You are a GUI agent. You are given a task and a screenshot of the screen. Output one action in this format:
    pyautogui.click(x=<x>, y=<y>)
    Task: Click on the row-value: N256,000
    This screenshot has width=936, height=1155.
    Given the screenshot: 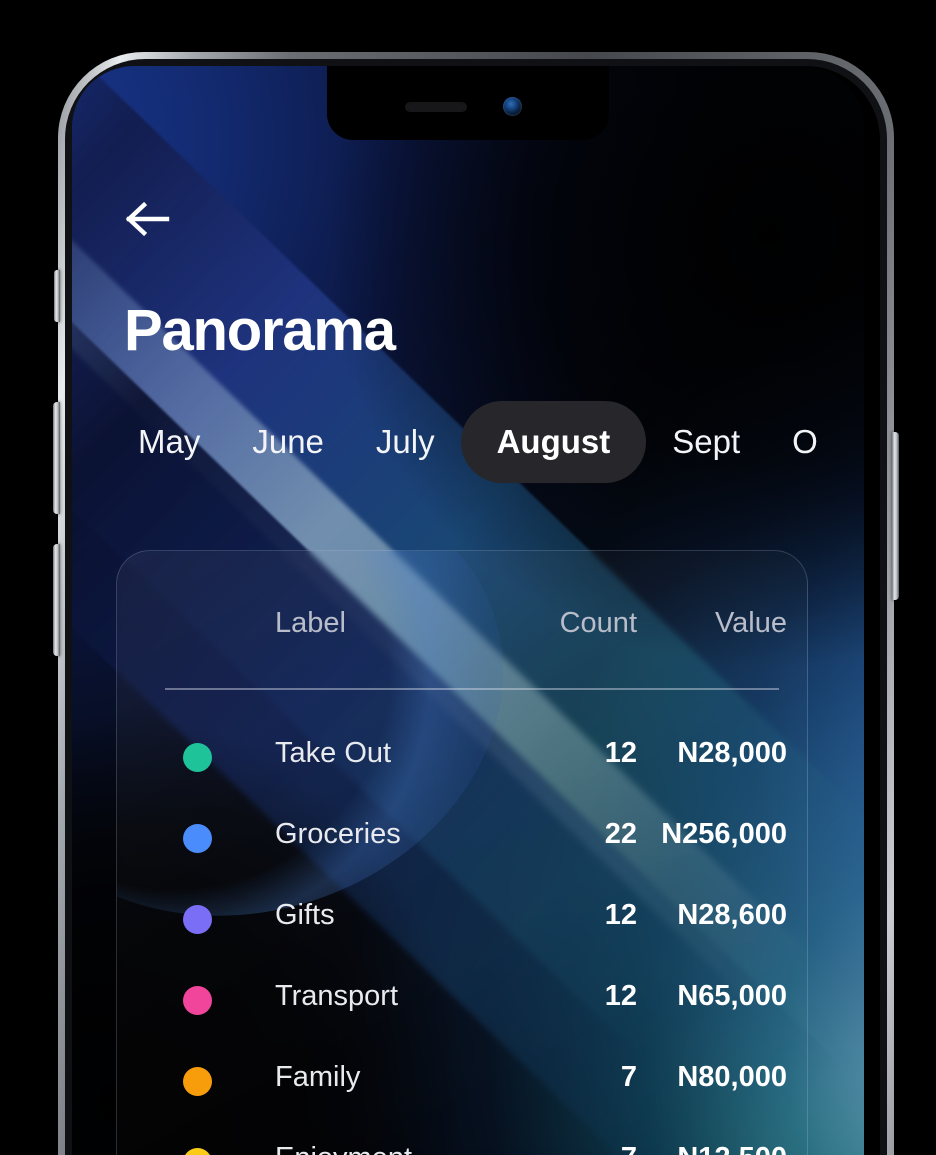 What is the action you would take?
    pyautogui.click(x=724, y=834)
    